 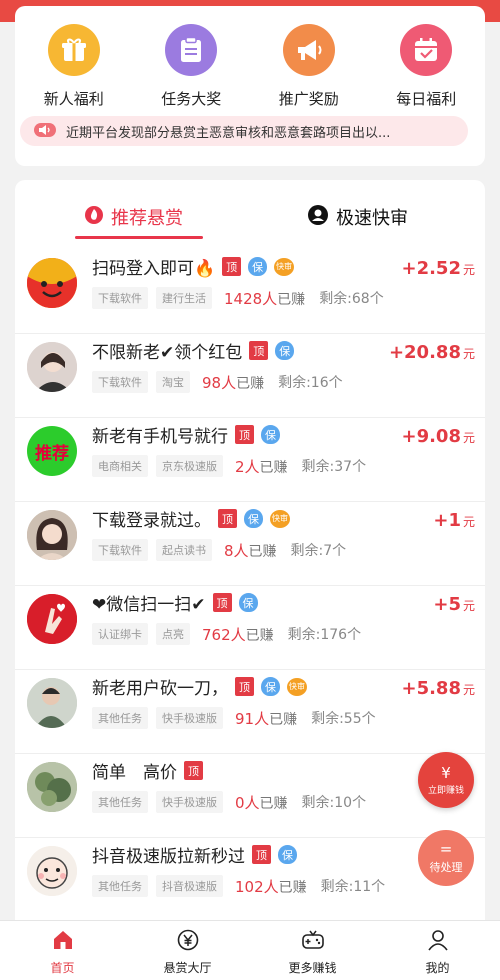 I want to click on task-tag: 京东极速版, so click(x=189, y=466).